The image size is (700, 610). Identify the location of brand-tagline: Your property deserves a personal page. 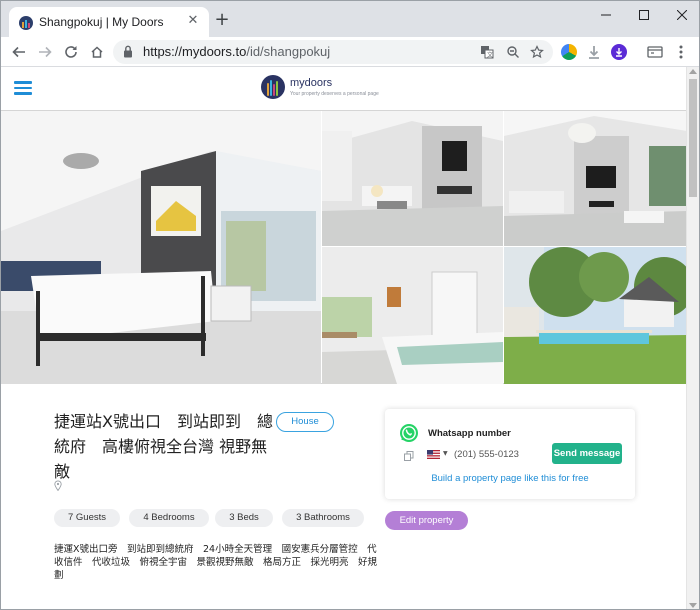
(334, 94).